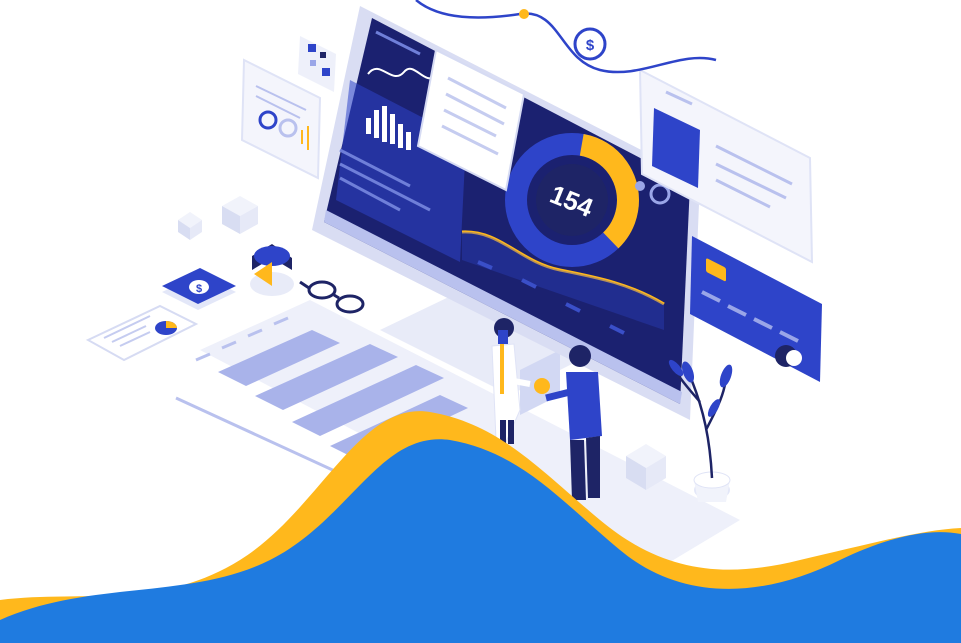 Image resolution: width=961 pixels, height=643 pixels. What do you see at coordinates (542, 386) in the screenshot?
I see `gear-coin-icon` at bounding box center [542, 386].